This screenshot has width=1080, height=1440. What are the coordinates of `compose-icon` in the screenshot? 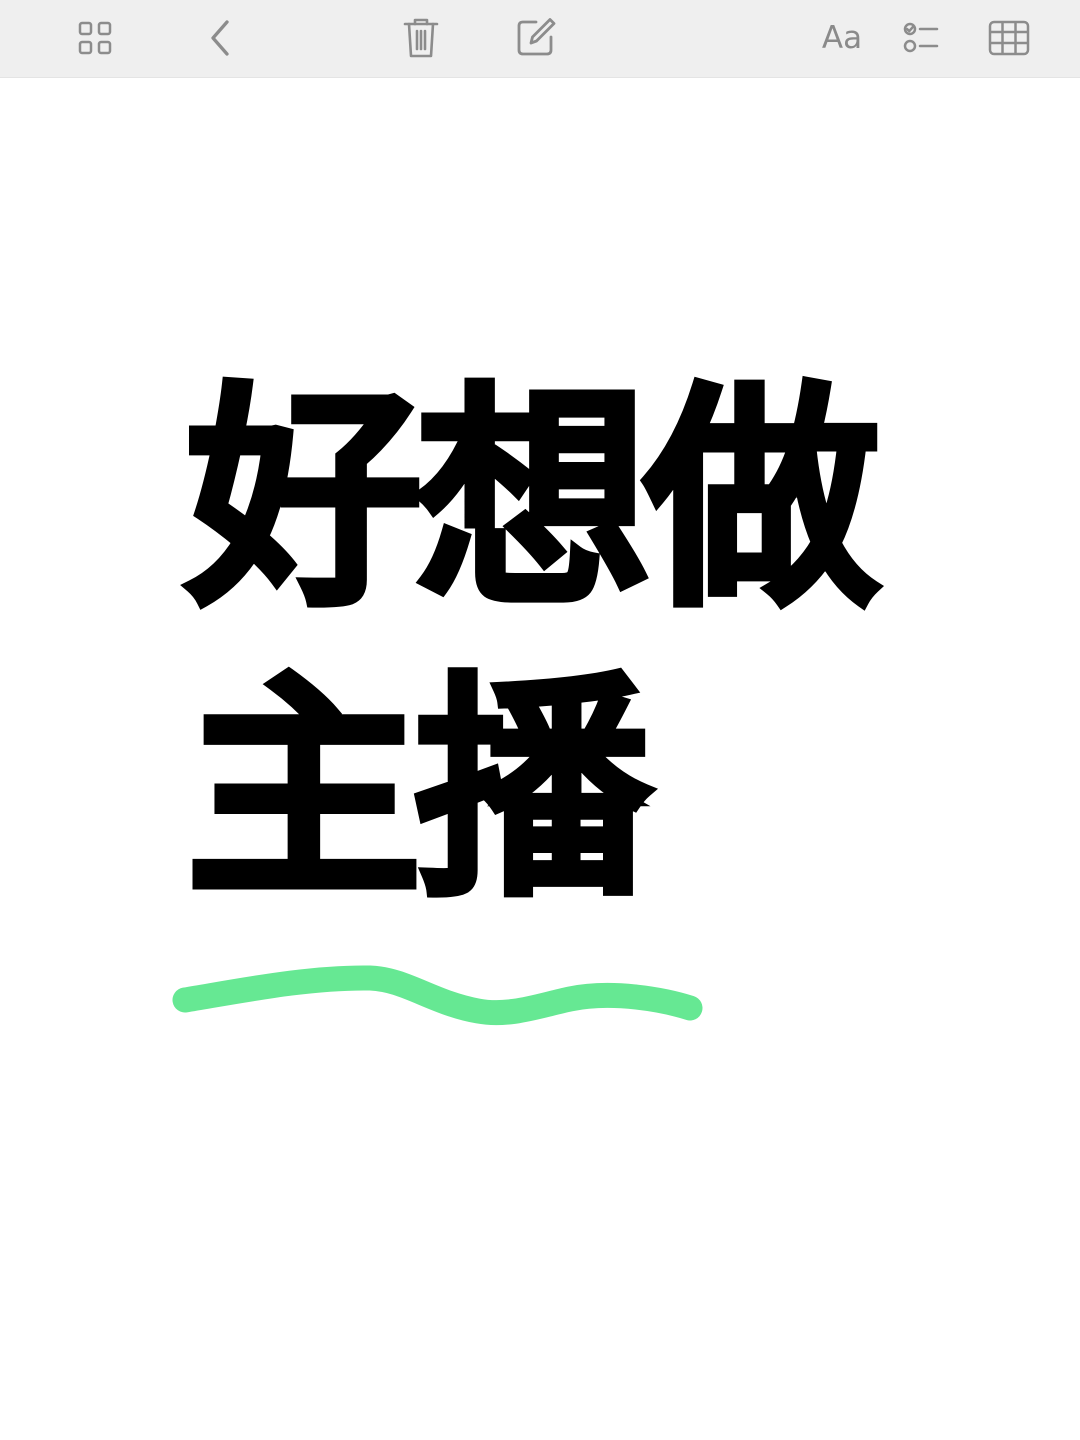 It's located at (535, 38).